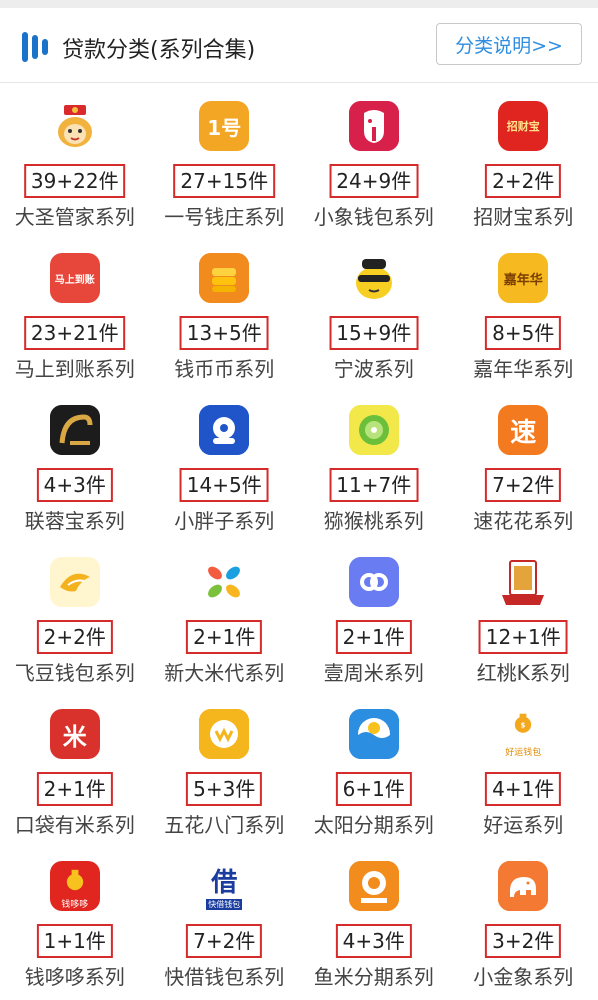 This screenshot has height=1000, width=598. I want to click on petals-icon, so click(224, 582).